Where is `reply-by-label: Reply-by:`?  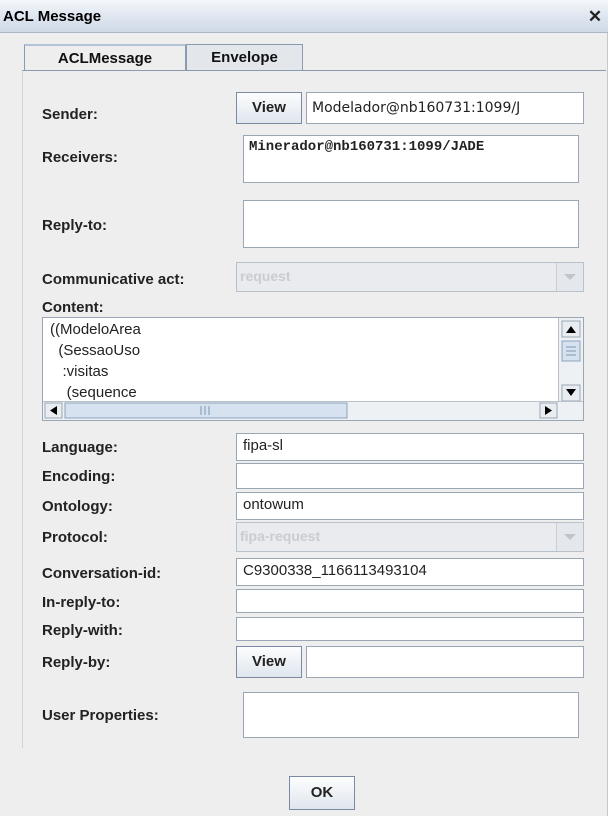
reply-by-label: Reply-by: is located at coordinates (76, 662).